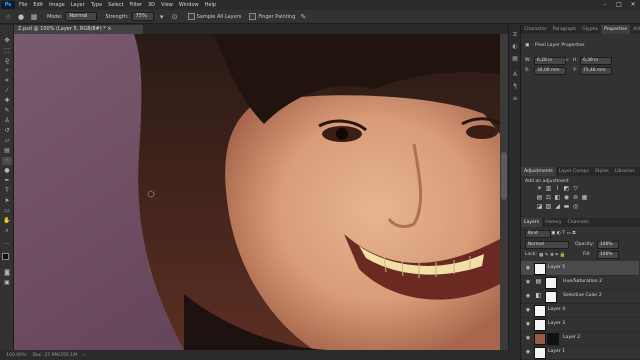  What do you see at coordinates (580, 352) in the screenshot?
I see `layer-row-layer-1: ◉ Layer 1` at bounding box center [580, 352].